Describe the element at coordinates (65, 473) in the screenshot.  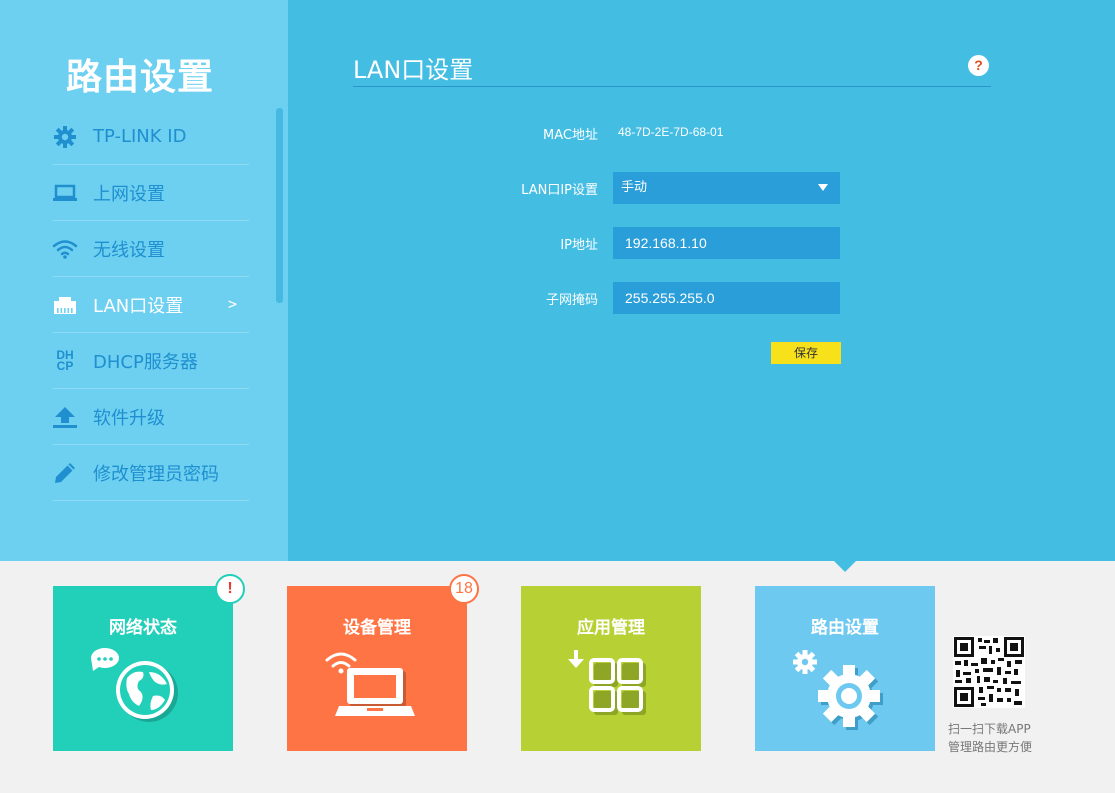
I see `pencil-icon` at that location.